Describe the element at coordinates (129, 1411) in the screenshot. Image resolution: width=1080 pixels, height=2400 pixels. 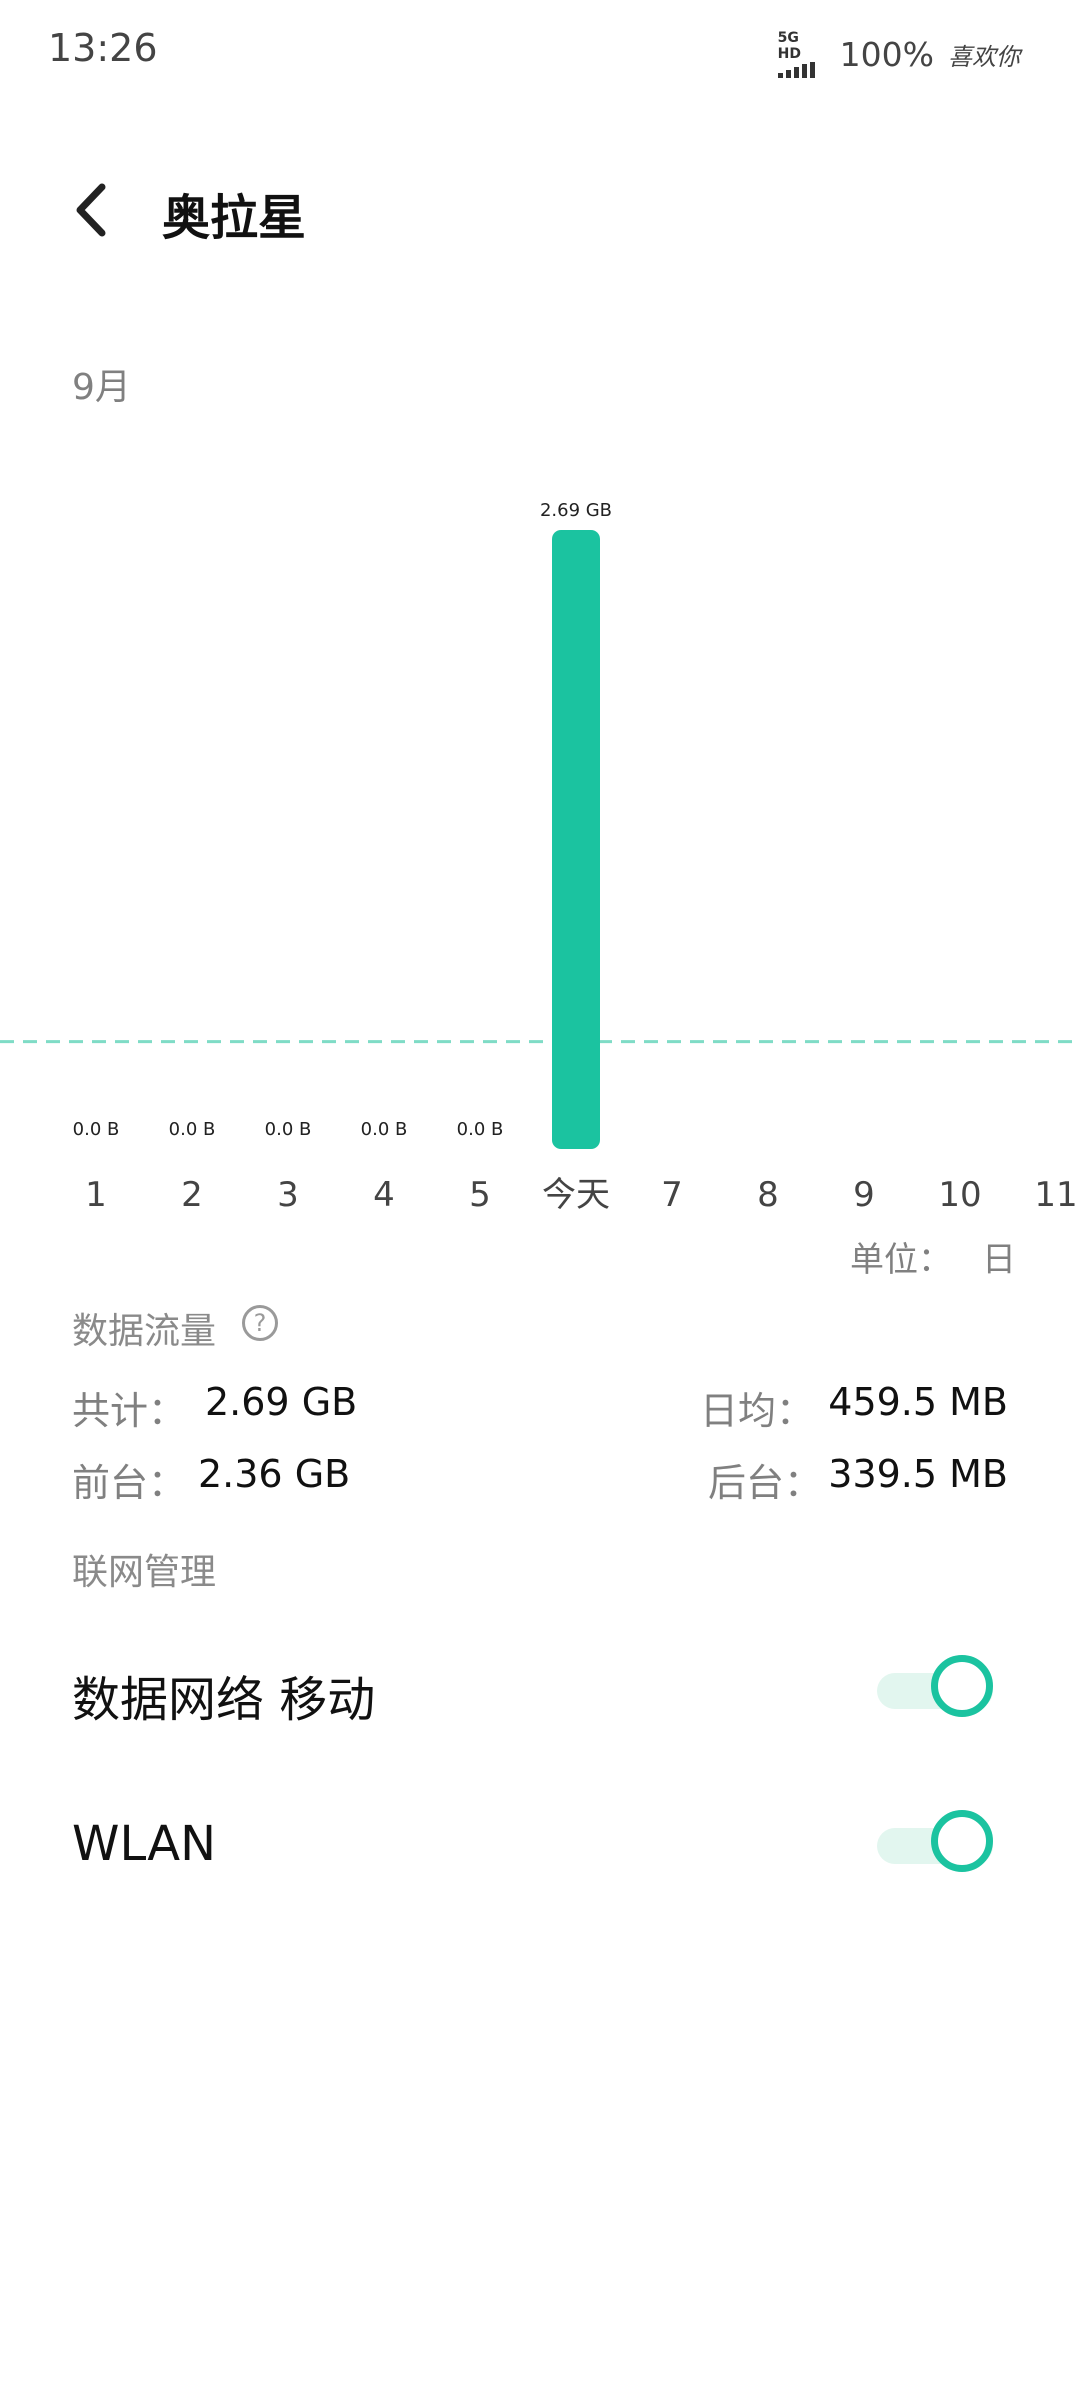
I see `total-label: 共计：` at that location.